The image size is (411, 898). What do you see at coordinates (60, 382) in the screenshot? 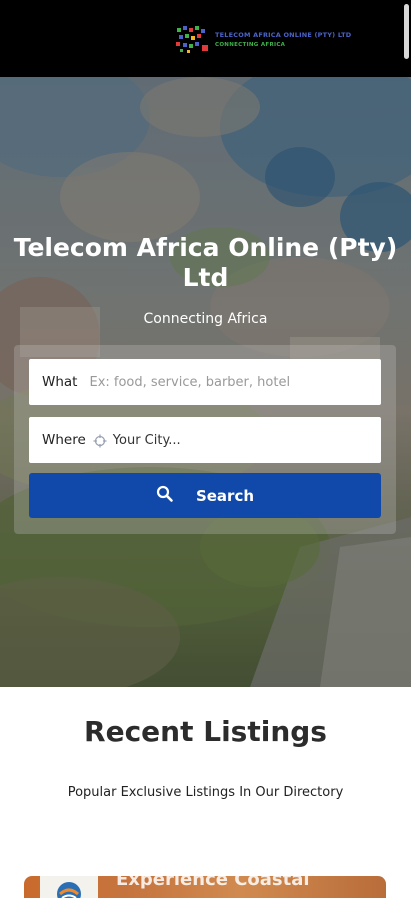
I see `what-label: What` at bounding box center [60, 382].